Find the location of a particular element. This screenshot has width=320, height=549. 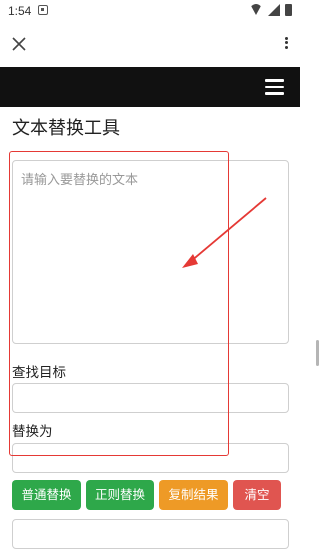

result-text-area is located at coordinates (150, 534).